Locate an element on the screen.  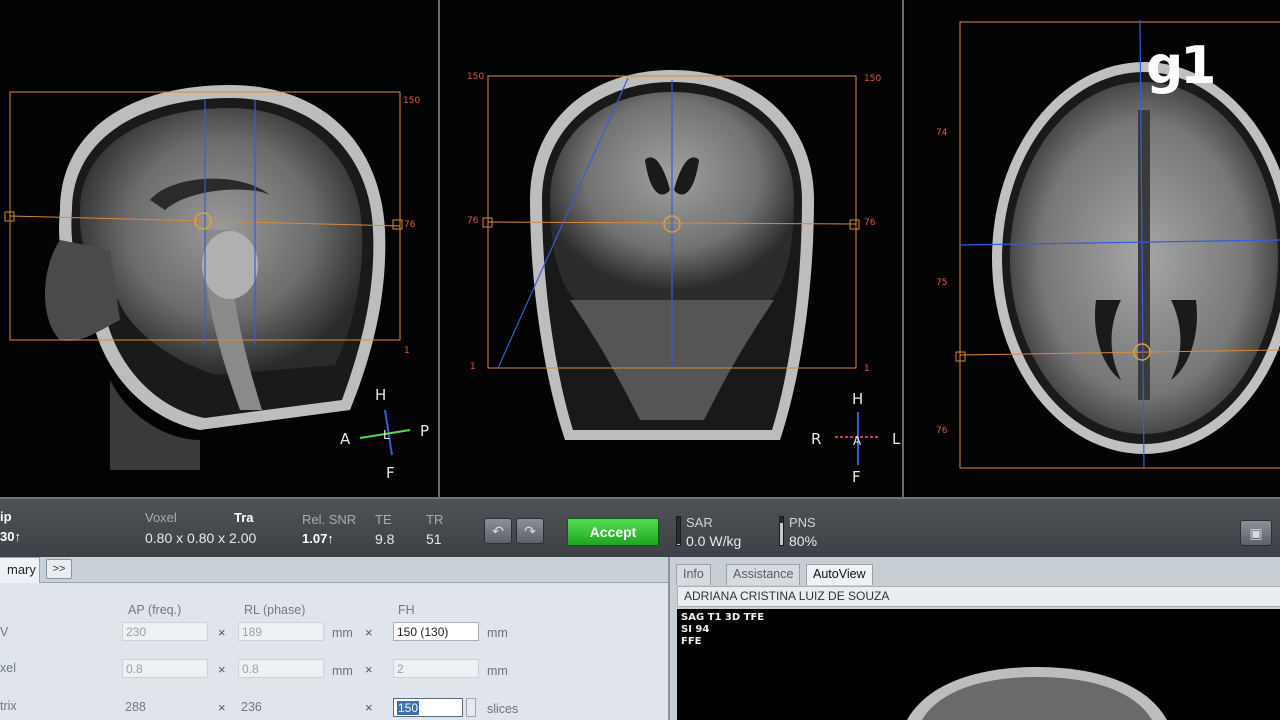
snr-label: Rel. SNR is located at coordinates (329, 519).